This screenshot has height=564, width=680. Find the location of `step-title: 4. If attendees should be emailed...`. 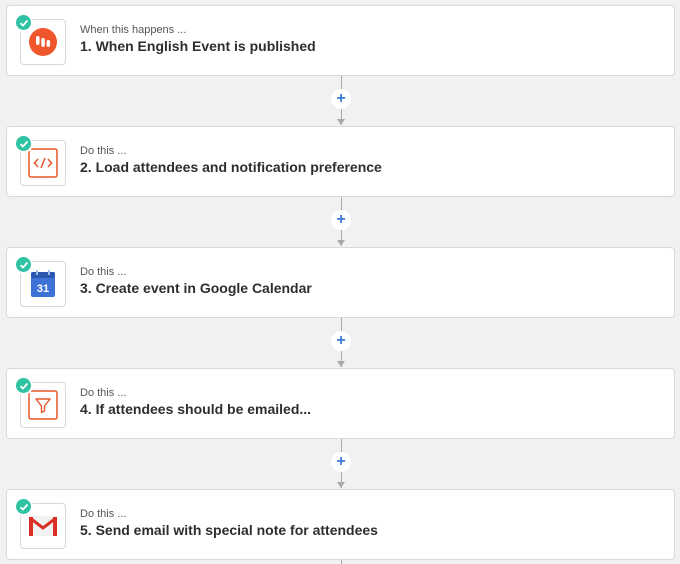

step-title: 4. If attendees should be emailed... is located at coordinates (196, 409).